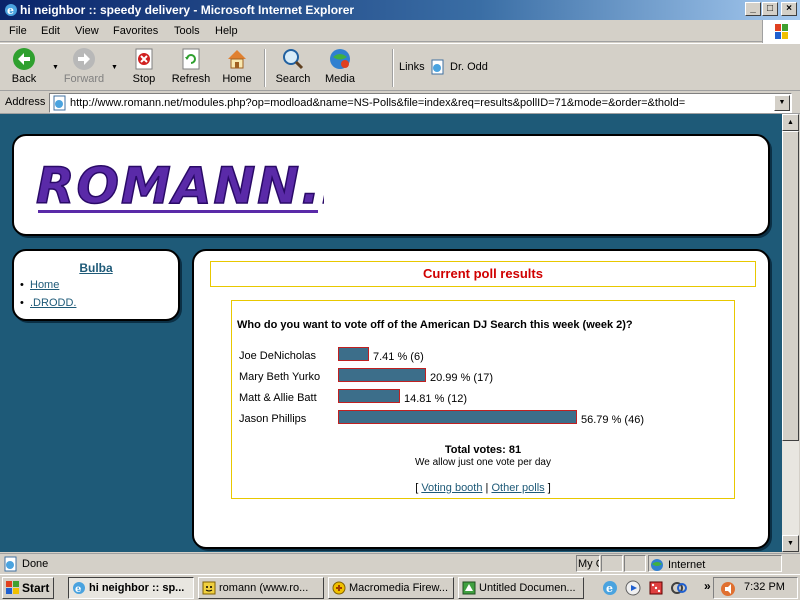  I want to click on other-polls-link: Other polls, so click(517, 488).